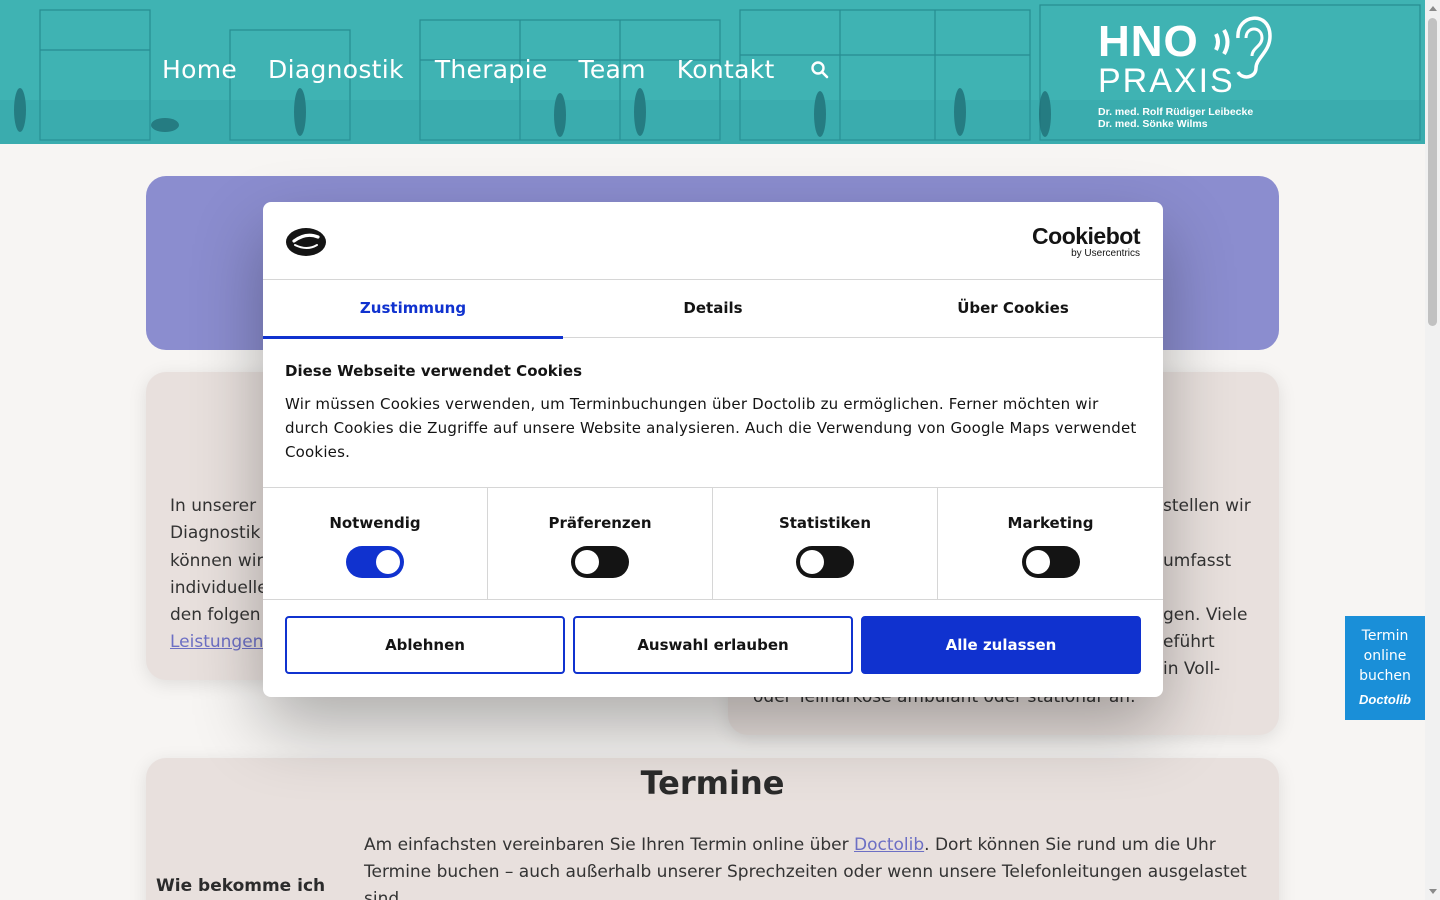 The height and width of the screenshot is (900, 1440). I want to click on category-label: Statistiken, so click(825, 523).